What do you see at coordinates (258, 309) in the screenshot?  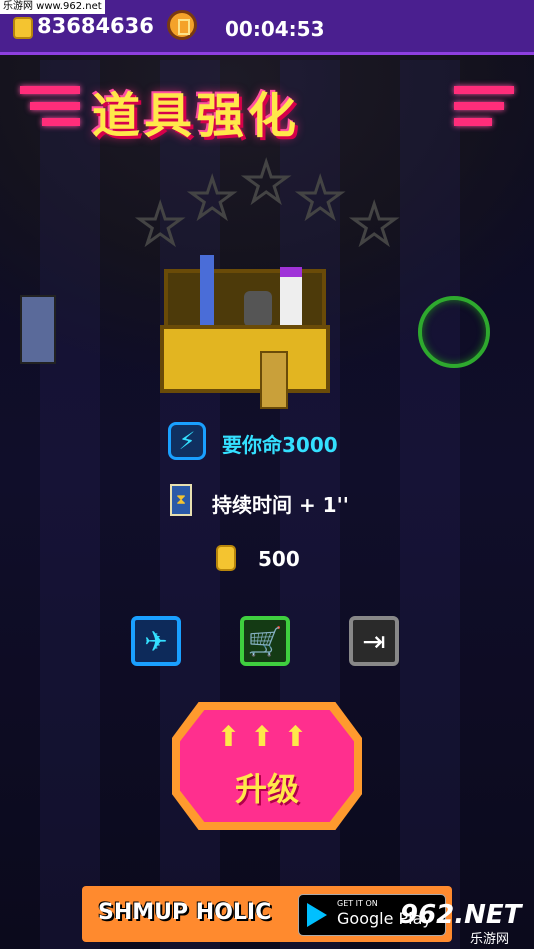 I see `robot-sprite` at bounding box center [258, 309].